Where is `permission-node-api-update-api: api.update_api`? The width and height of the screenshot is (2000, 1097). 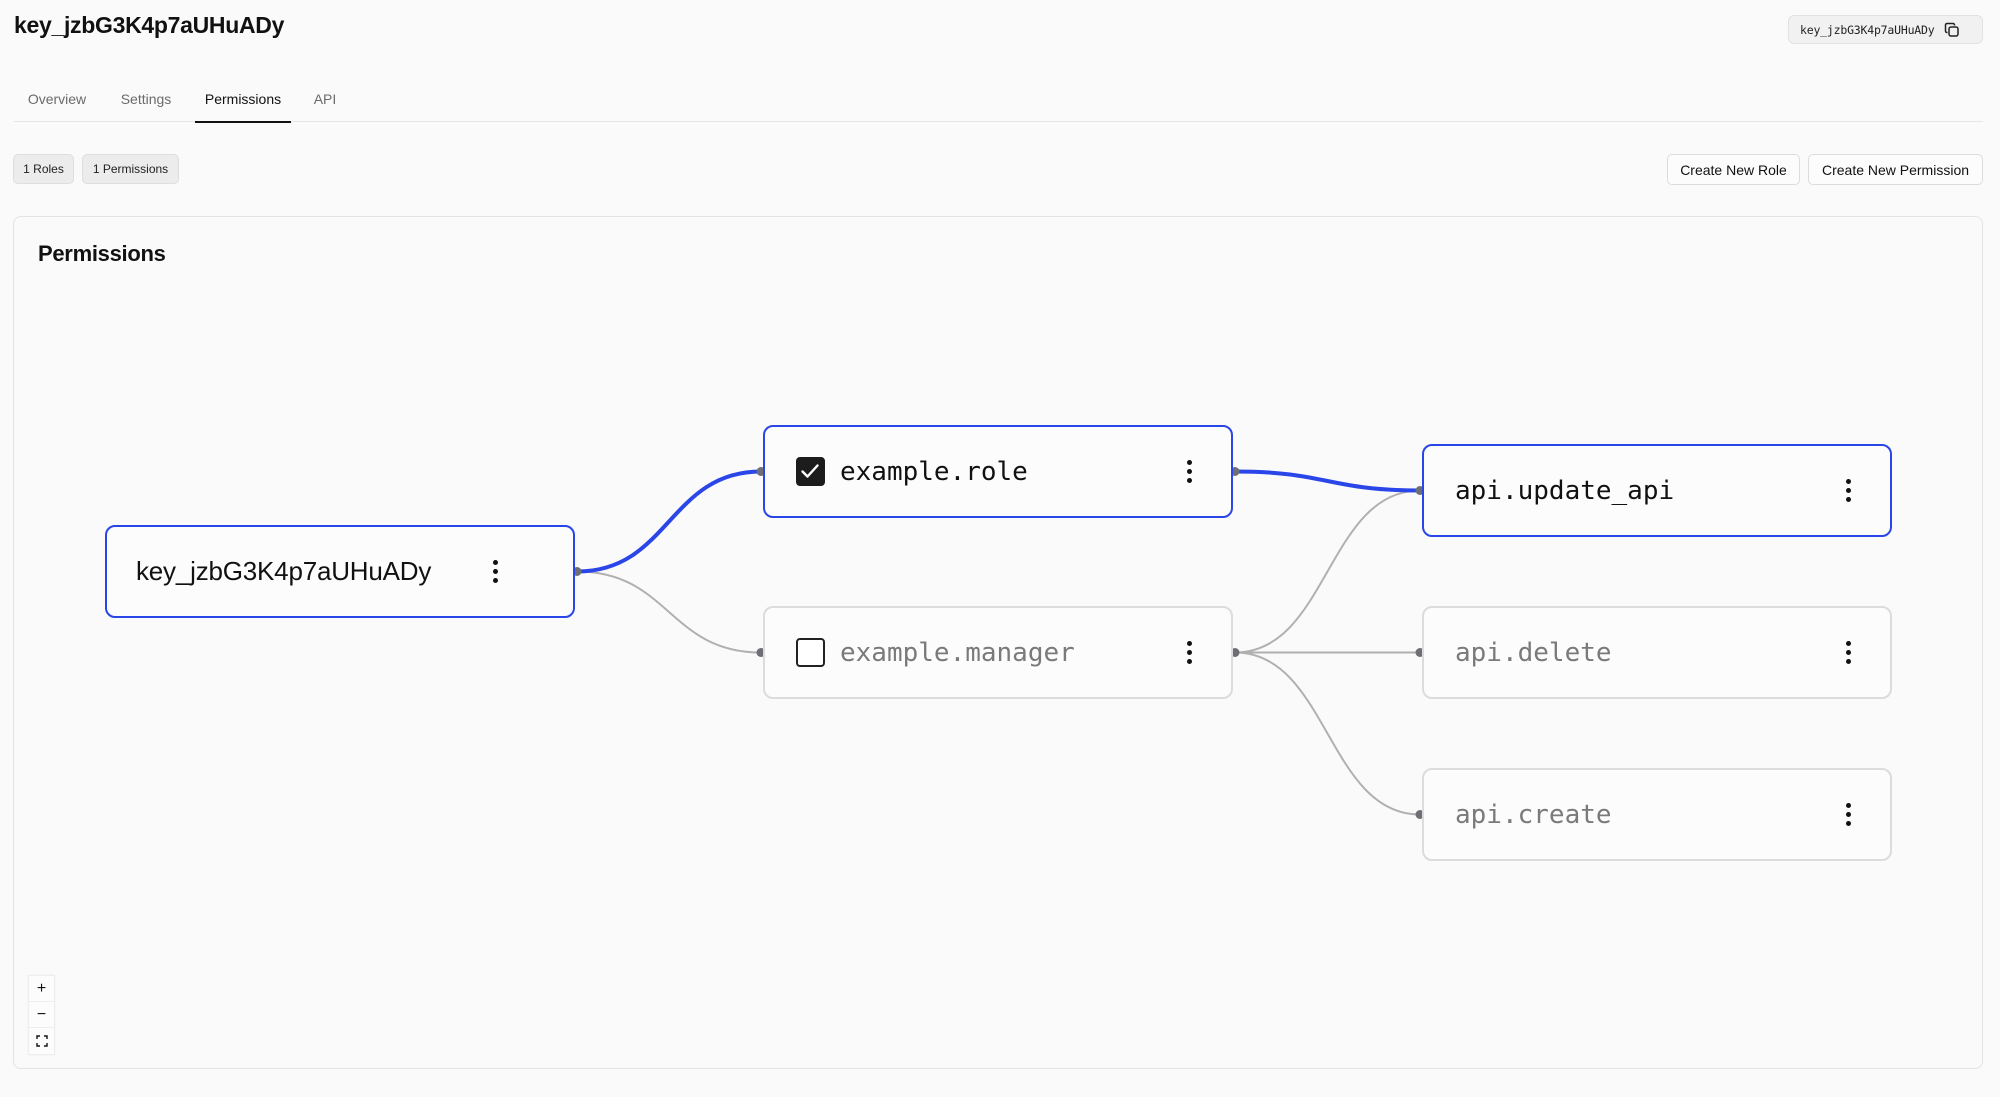 permission-node-api-update-api: api.update_api is located at coordinates (1657, 490).